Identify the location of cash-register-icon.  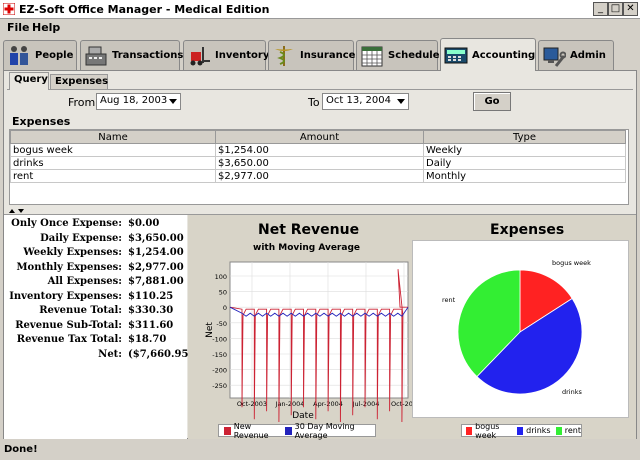
(96, 55).